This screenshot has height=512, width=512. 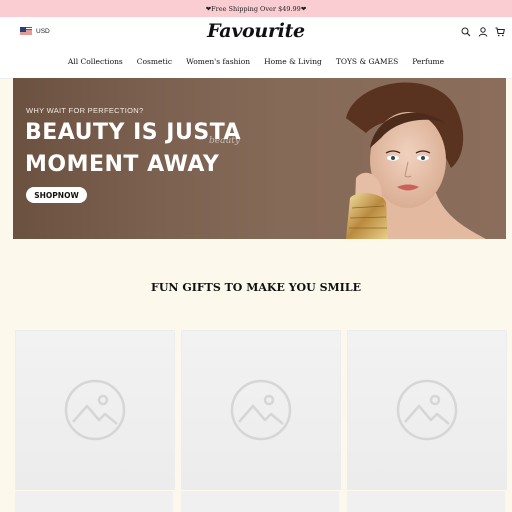 I want to click on cart-icon, so click(x=500, y=32).